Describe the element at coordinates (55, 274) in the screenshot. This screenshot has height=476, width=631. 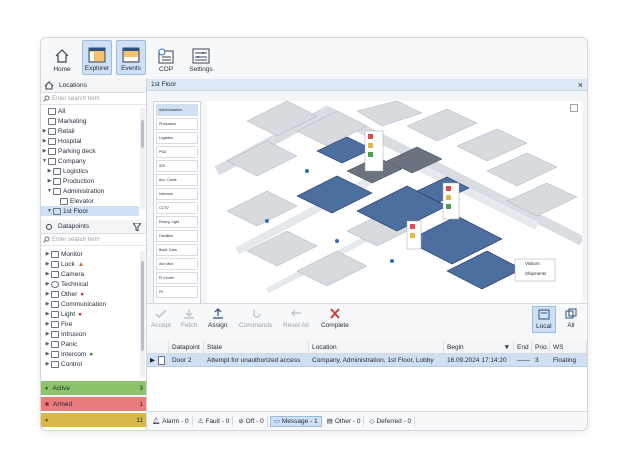
I see `camera-icon` at that location.